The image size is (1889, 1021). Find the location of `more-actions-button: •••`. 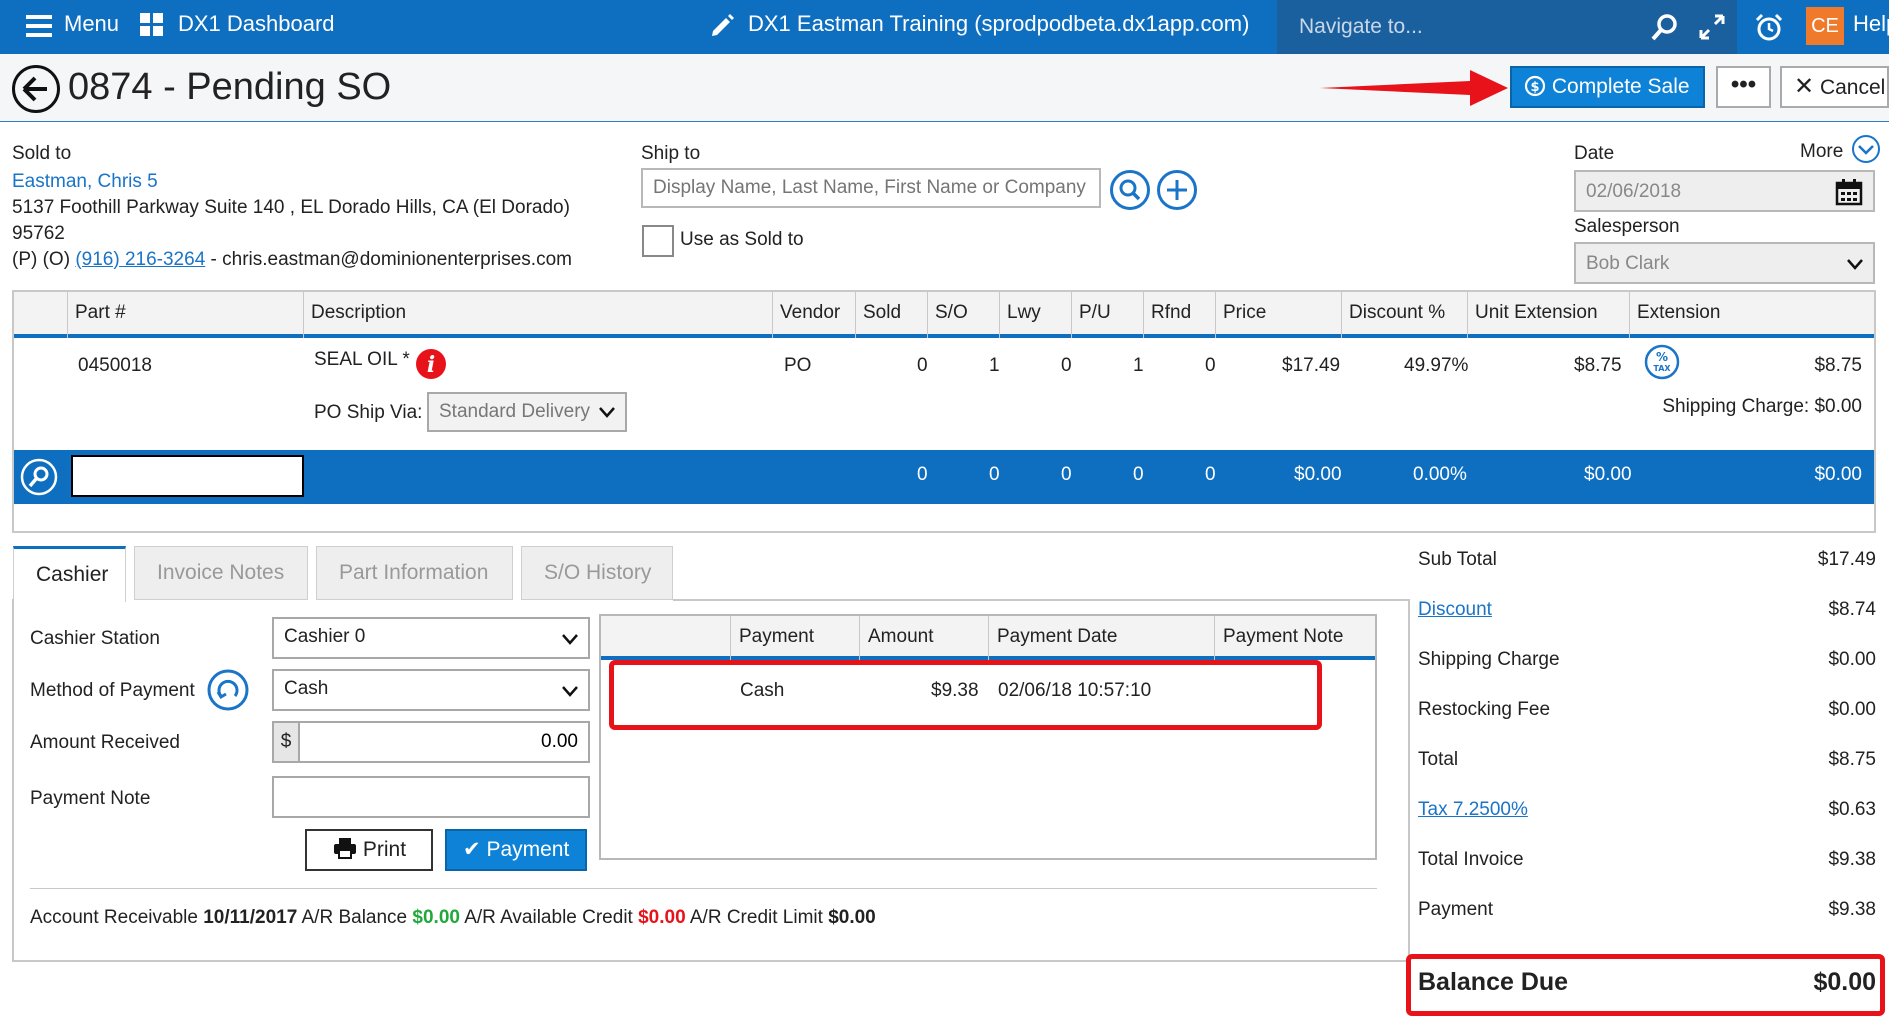

more-actions-button: ••• is located at coordinates (1743, 87).